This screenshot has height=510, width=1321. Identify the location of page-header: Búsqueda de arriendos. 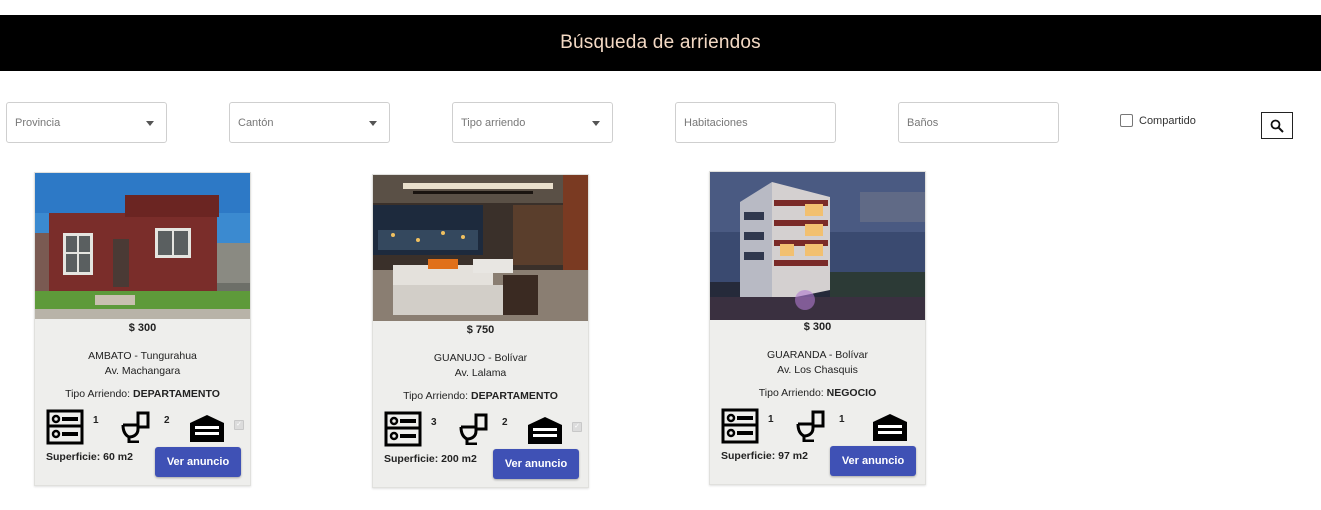
(660, 43).